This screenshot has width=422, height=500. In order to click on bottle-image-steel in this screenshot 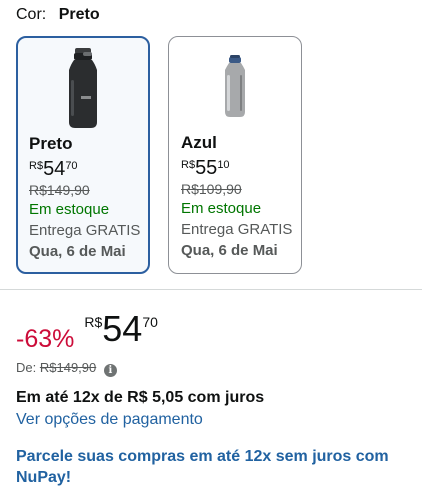, I will do `click(235, 86)`.